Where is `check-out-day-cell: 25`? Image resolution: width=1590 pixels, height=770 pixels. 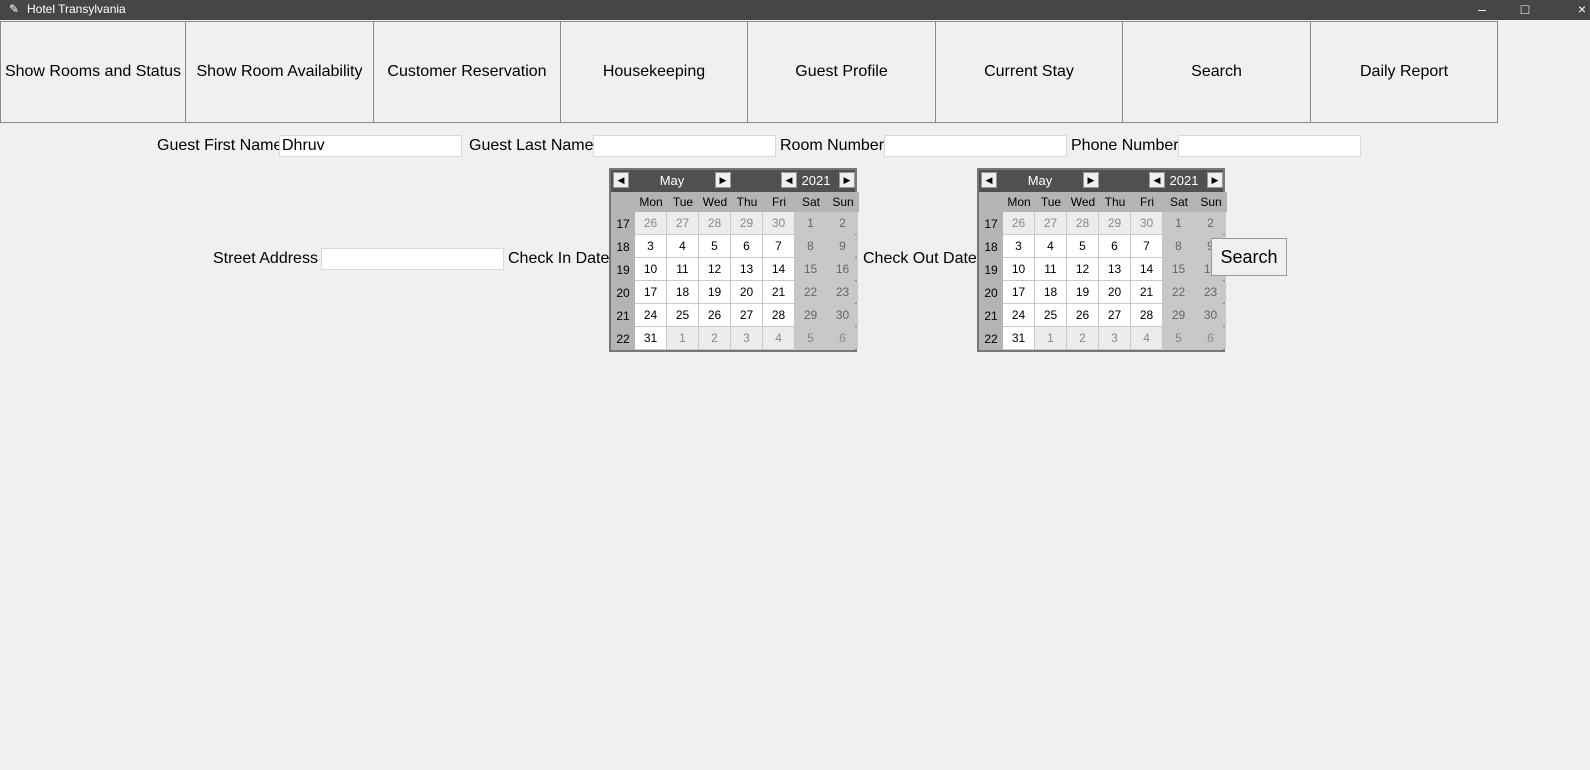 check-out-day-cell: 25 is located at coordinates (1050, 315).